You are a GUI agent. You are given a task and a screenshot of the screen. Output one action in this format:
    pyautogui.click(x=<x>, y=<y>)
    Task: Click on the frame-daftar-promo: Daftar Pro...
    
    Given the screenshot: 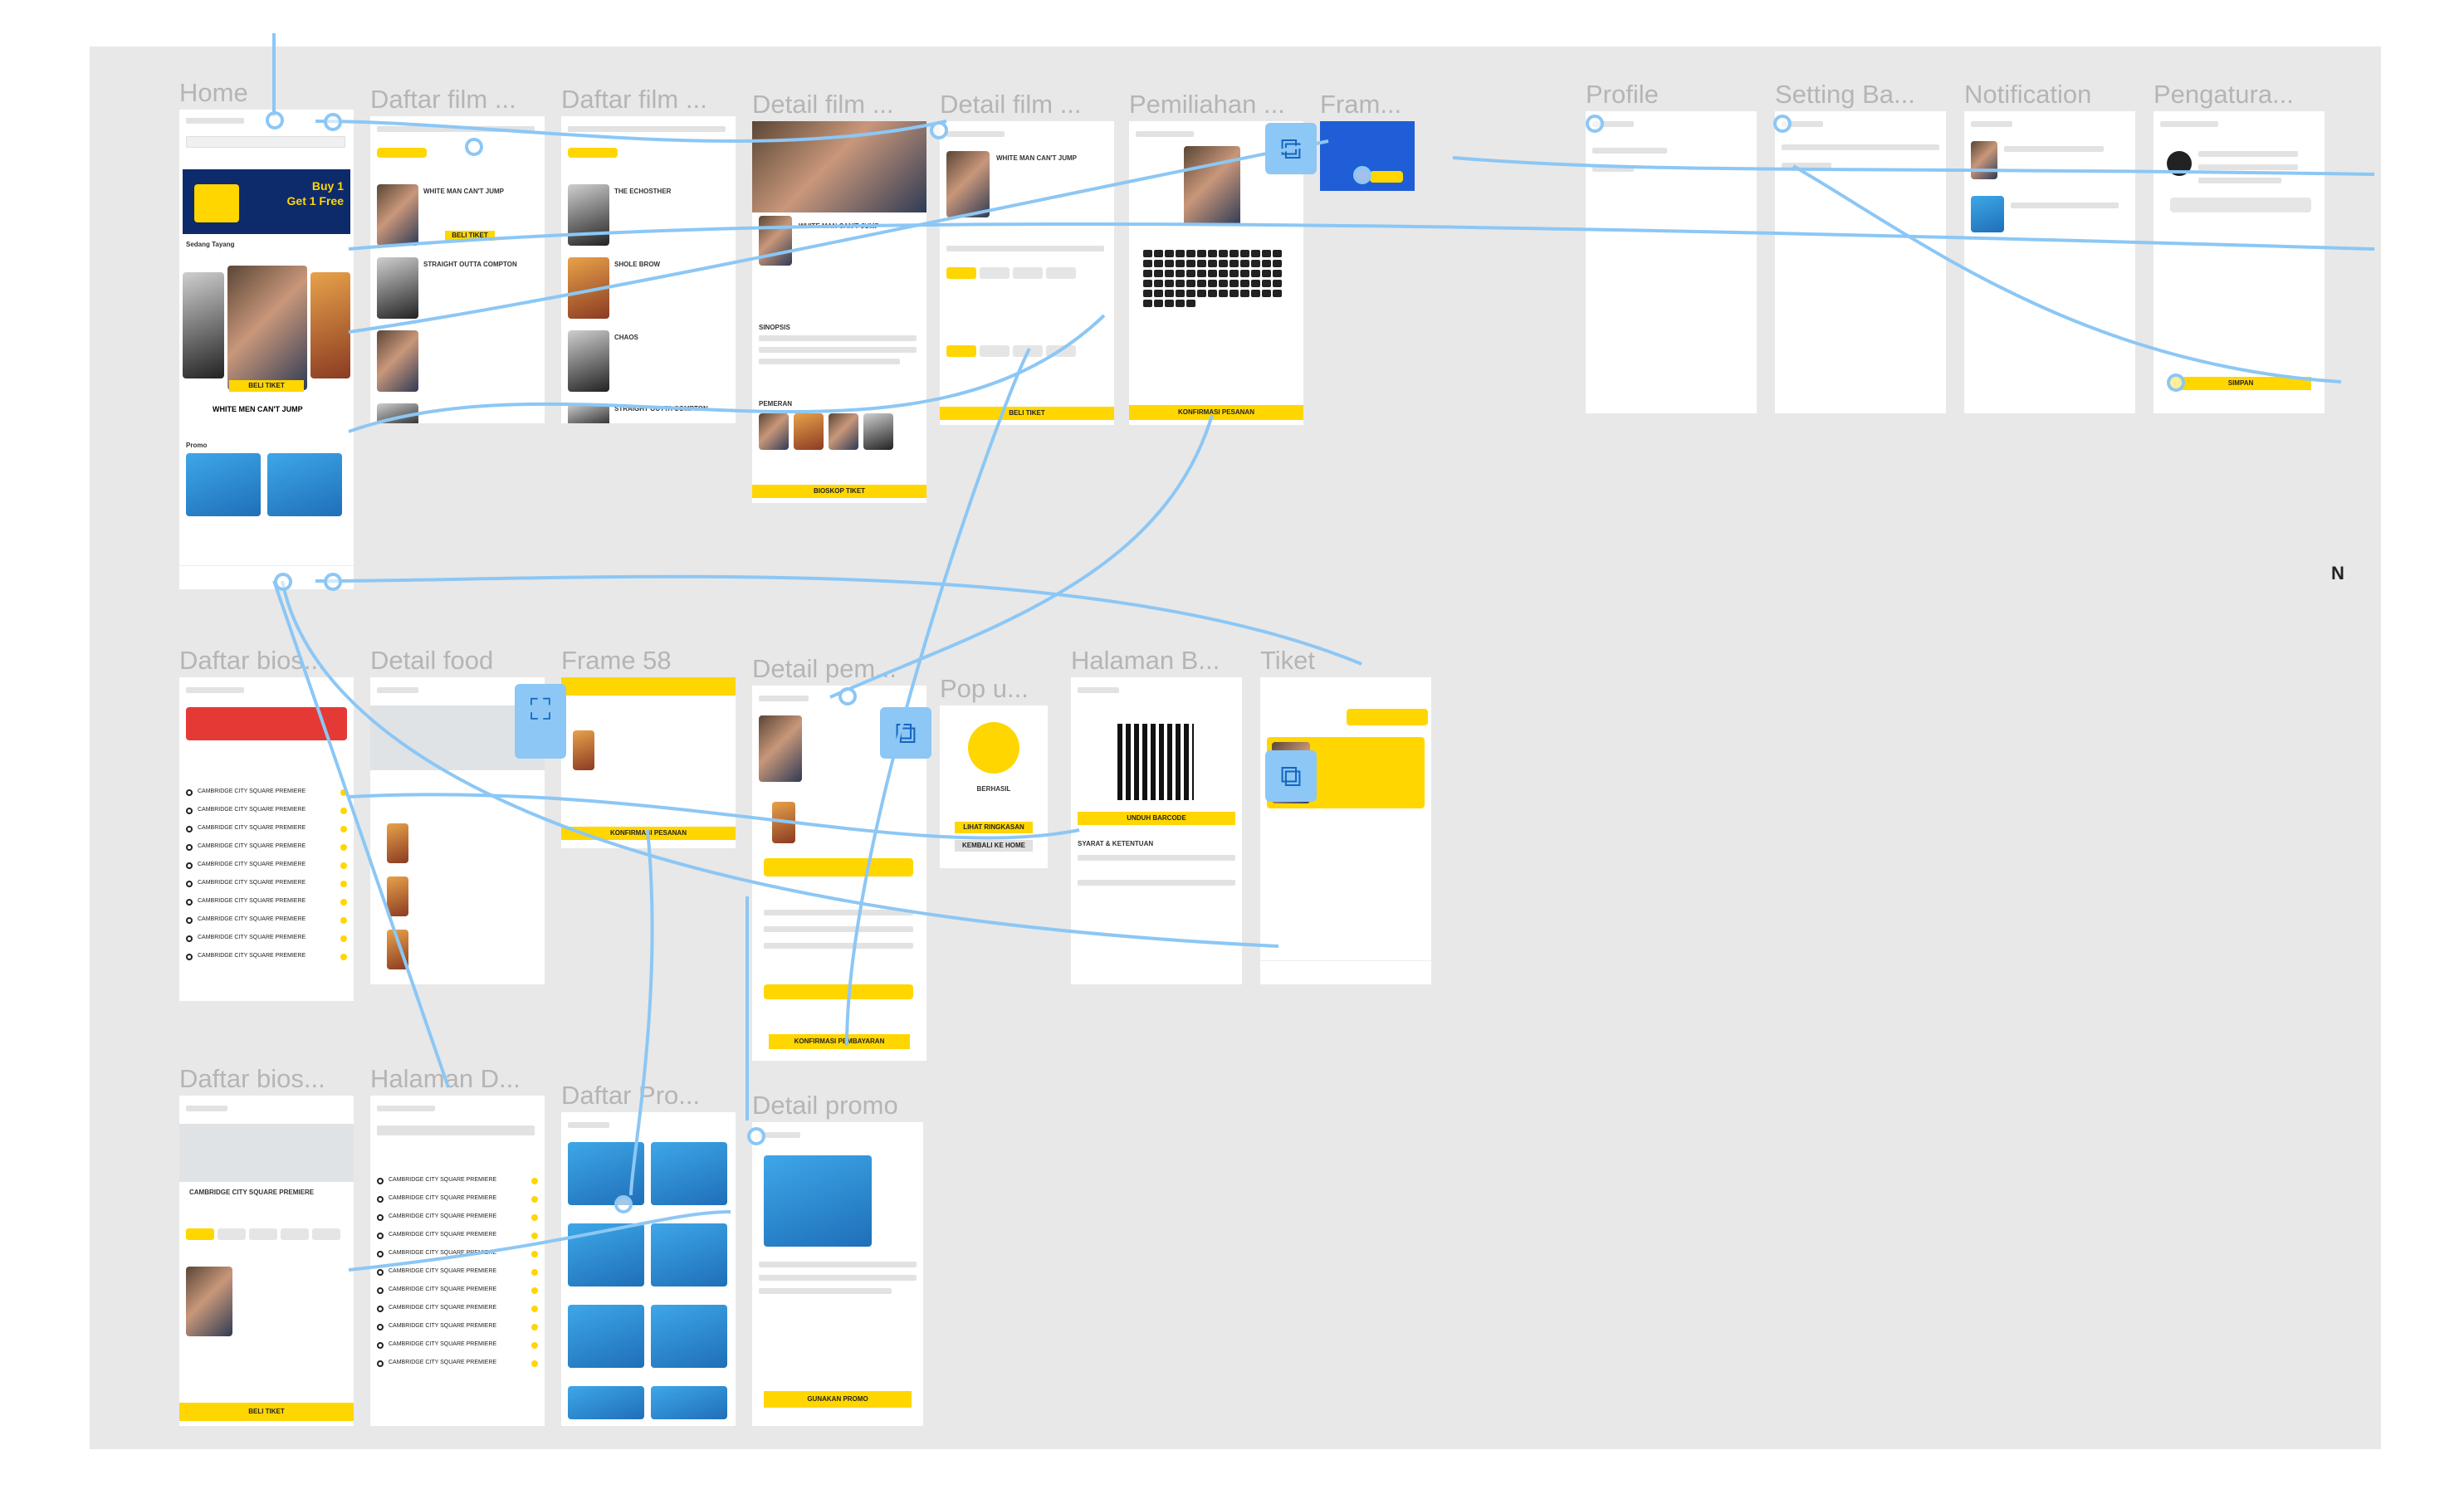 What is the action you would take?
    pyautogui.click(x=648, y=1253)
    